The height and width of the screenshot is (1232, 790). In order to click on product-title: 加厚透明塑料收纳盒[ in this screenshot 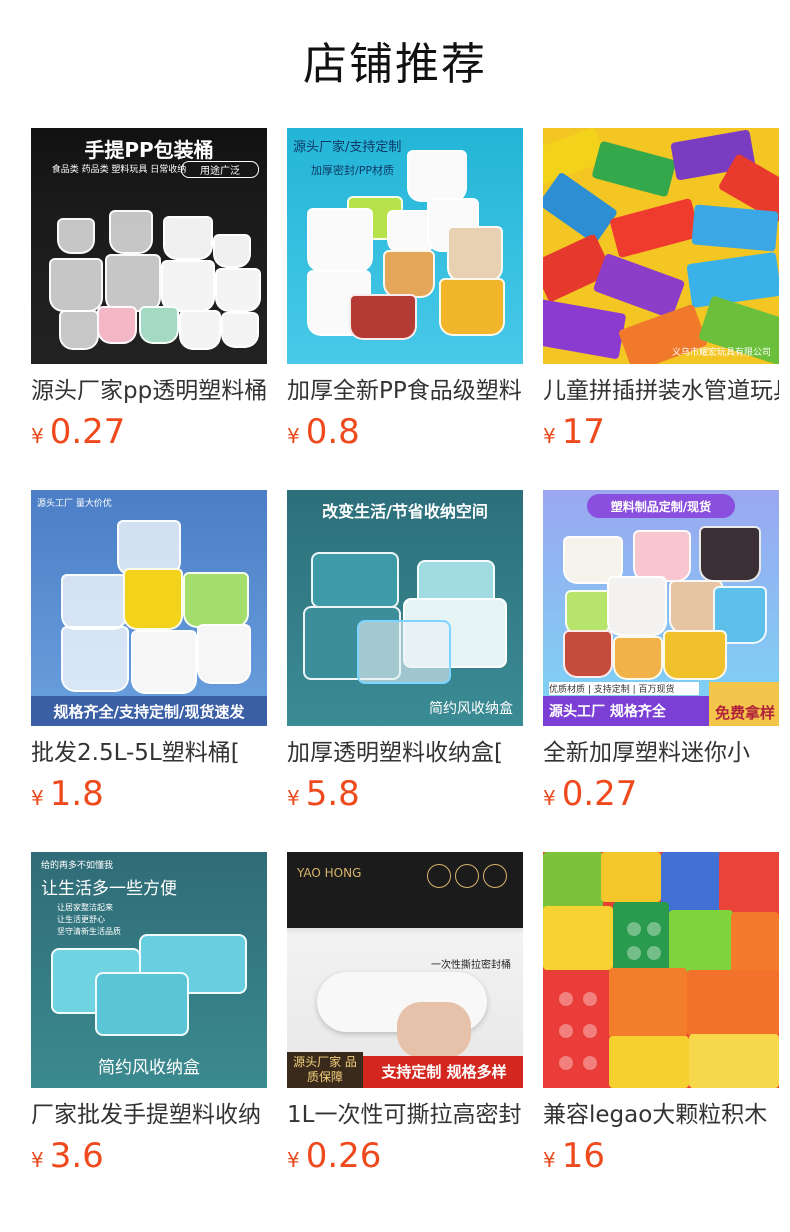, I will do `click(405, 753)`.